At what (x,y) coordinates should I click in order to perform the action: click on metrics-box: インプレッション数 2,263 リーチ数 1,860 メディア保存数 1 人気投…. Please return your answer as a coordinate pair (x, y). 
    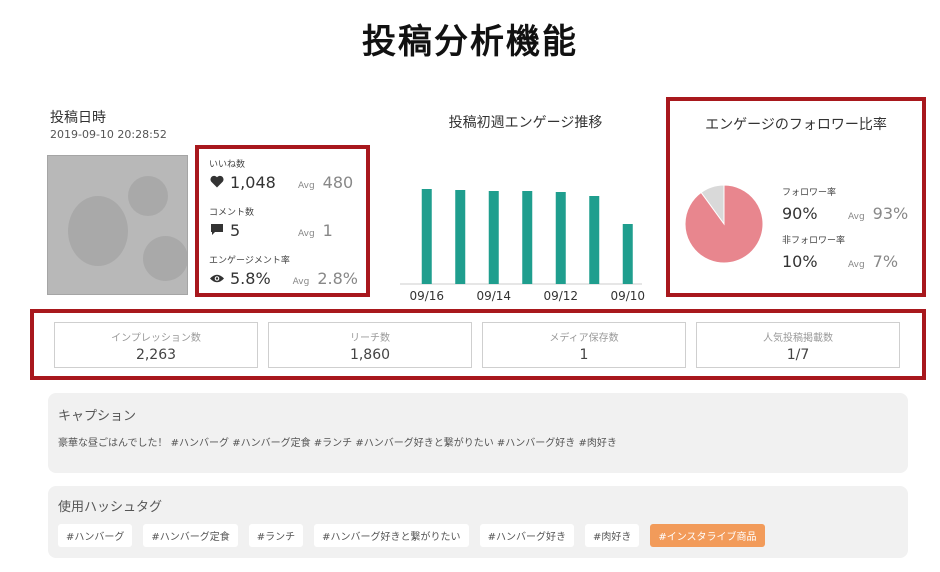
    Looking at the image, I should click on (478, 344).